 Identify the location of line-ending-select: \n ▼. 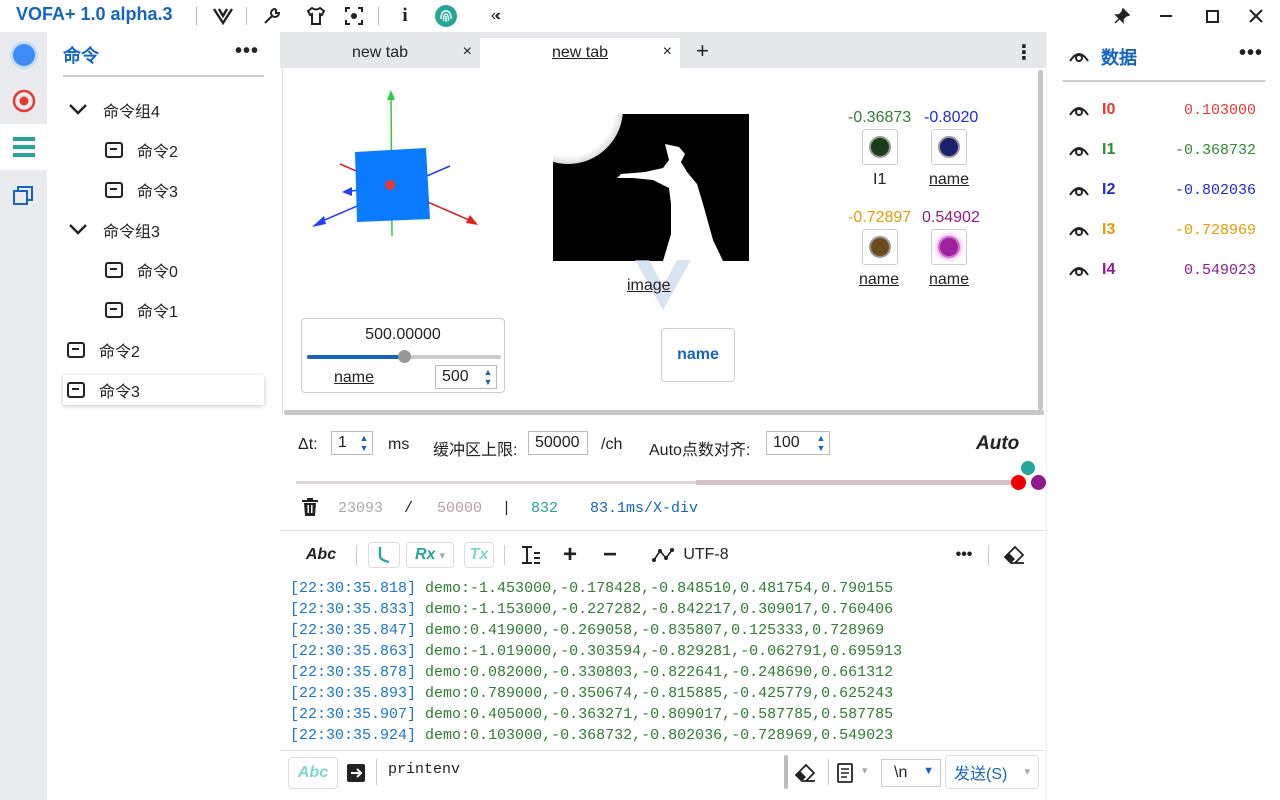
(911, 773).